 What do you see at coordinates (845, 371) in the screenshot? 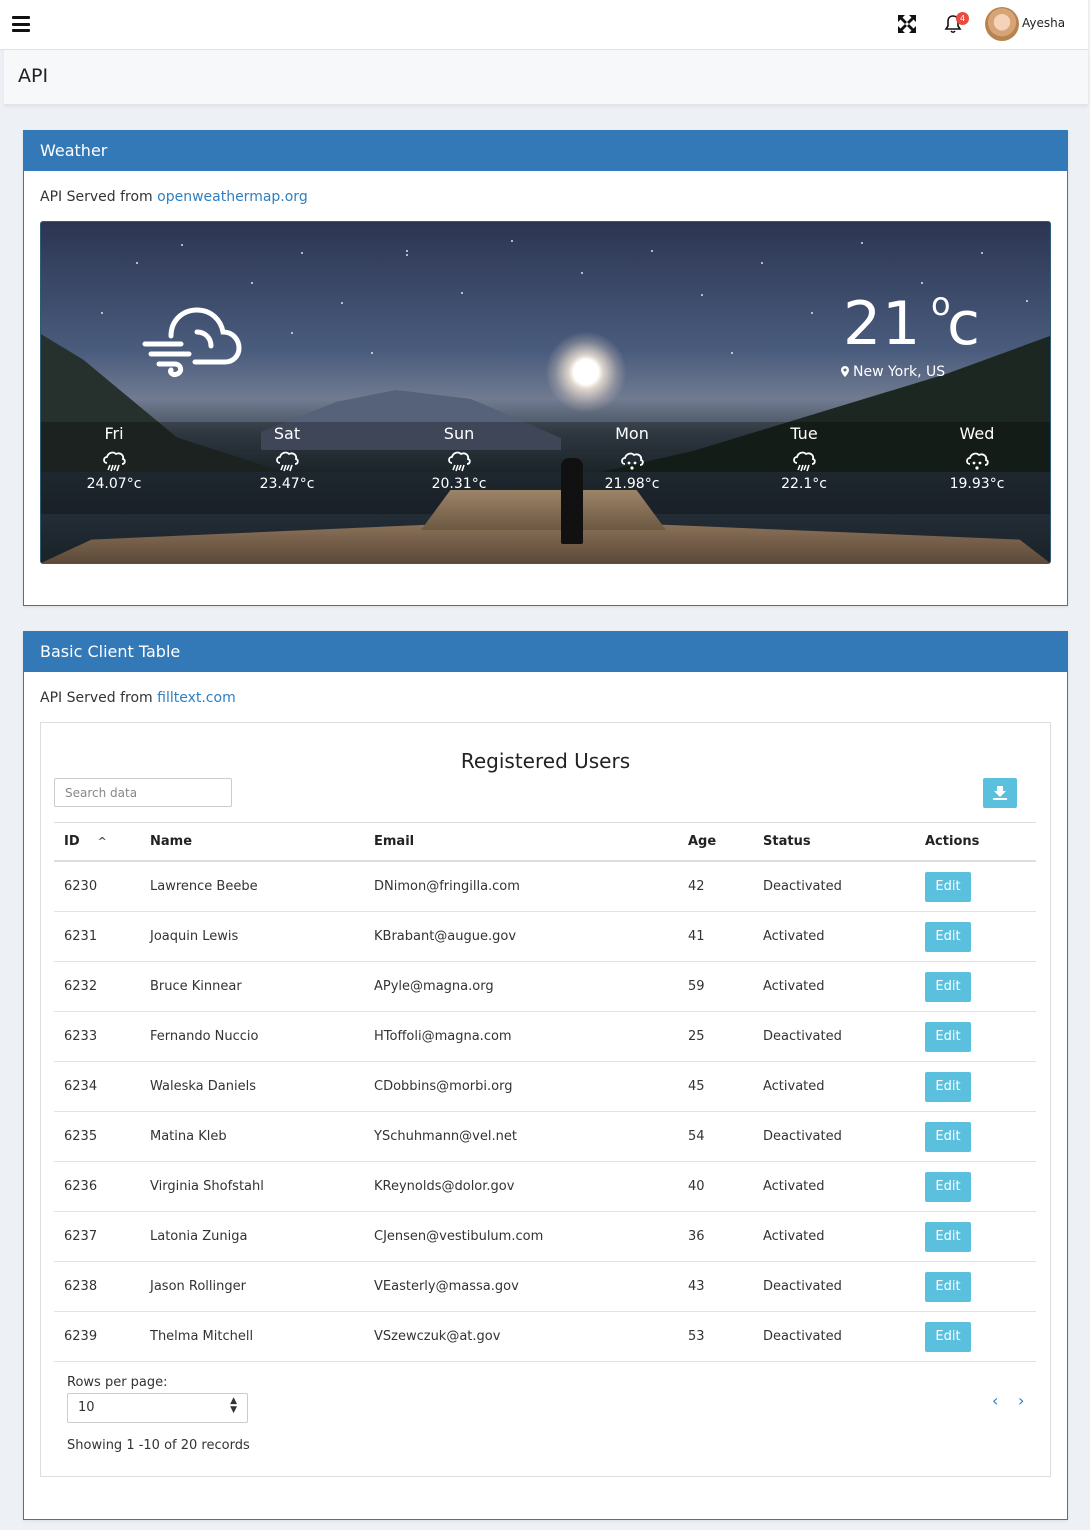
I see `map-pin-icon` at bounding box center [845, 371].